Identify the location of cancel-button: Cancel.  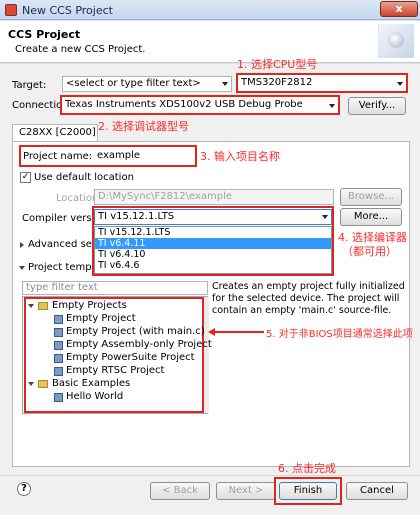
(377, 491).